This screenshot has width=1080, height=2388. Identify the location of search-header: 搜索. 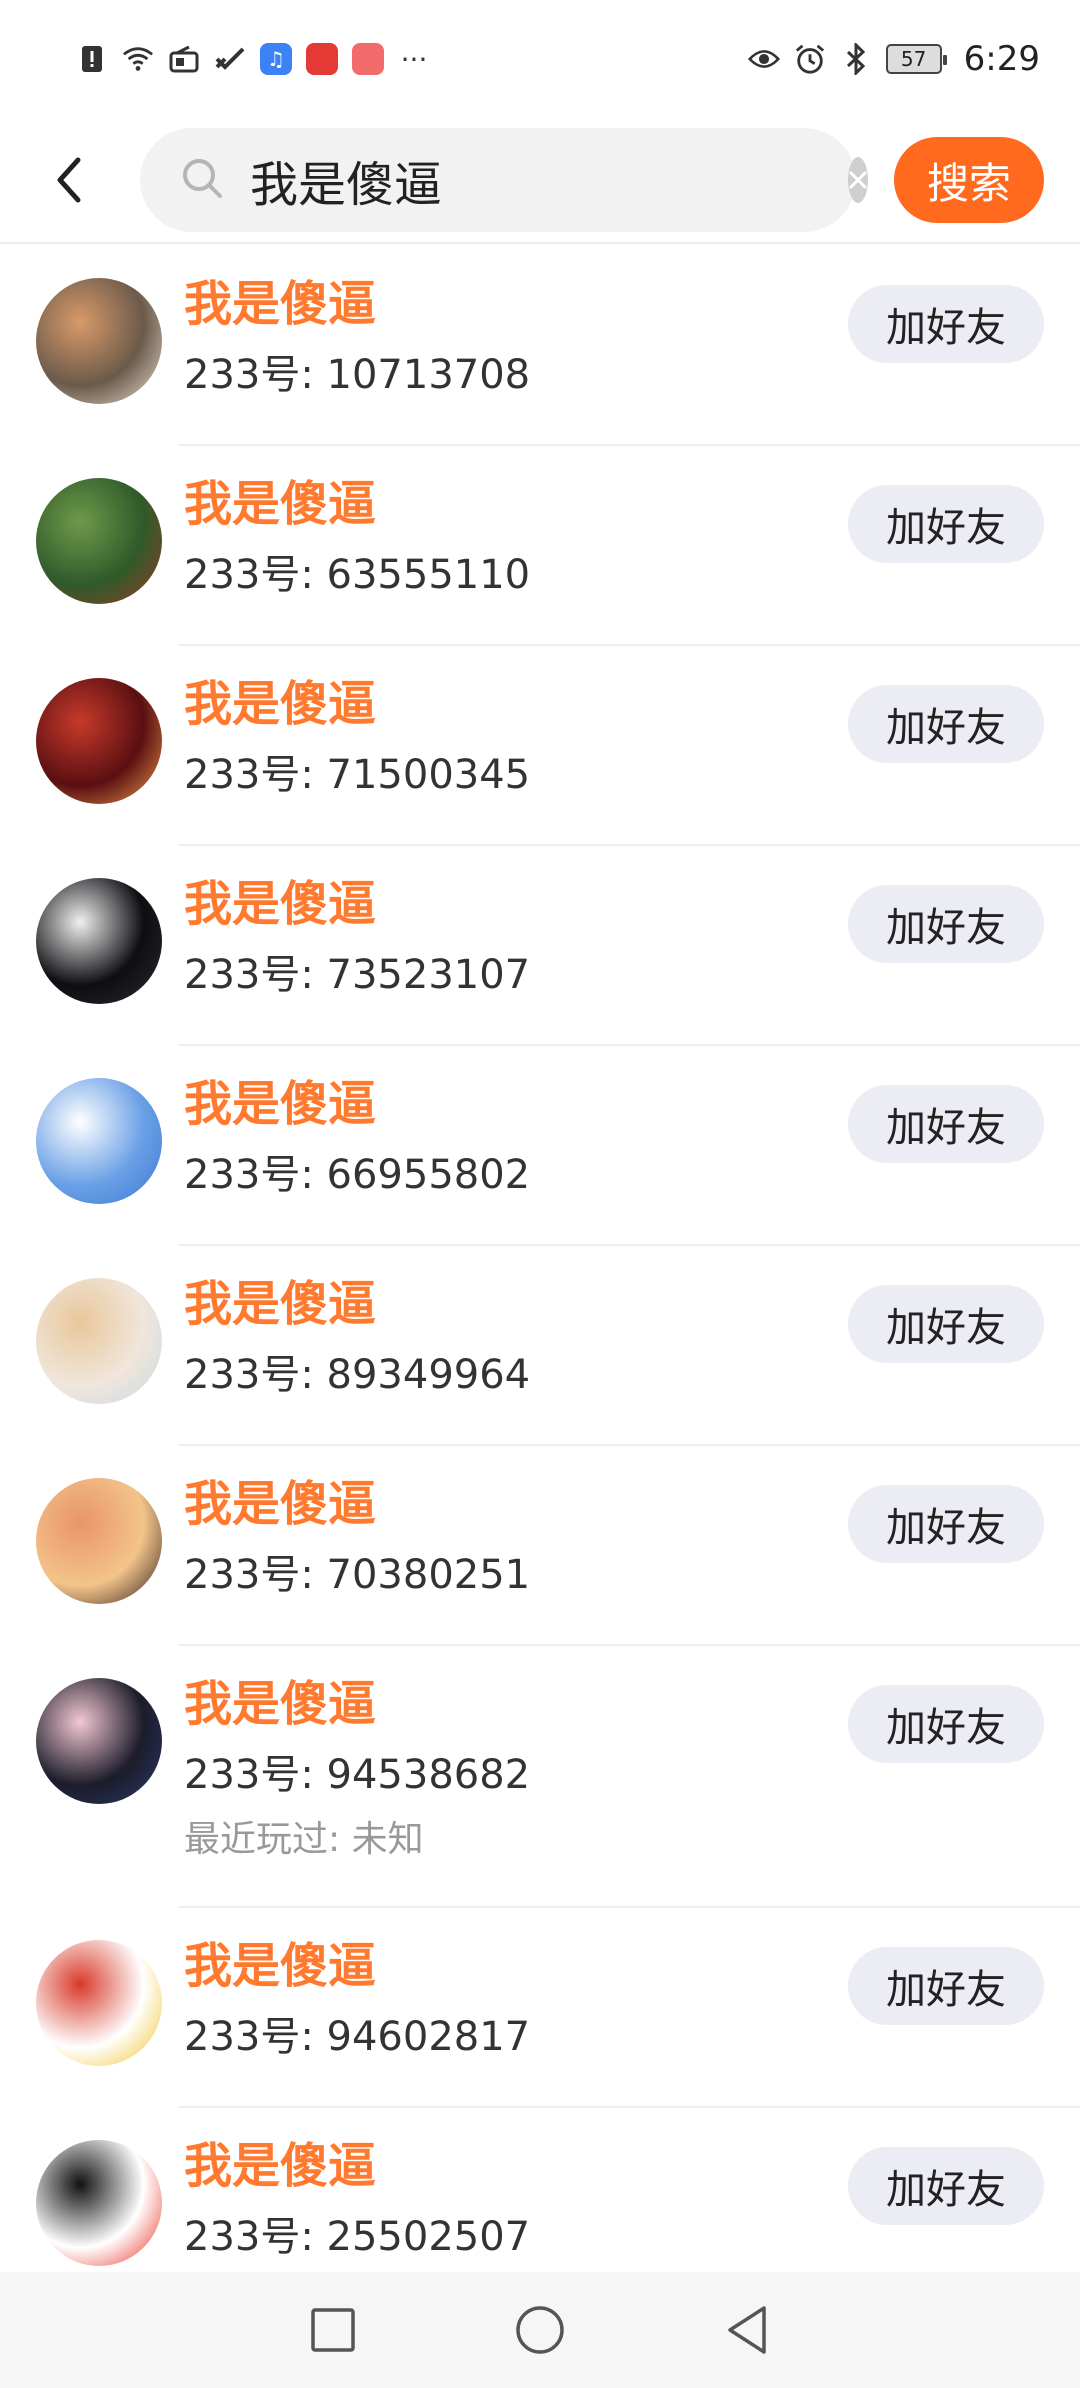
(540, 181).